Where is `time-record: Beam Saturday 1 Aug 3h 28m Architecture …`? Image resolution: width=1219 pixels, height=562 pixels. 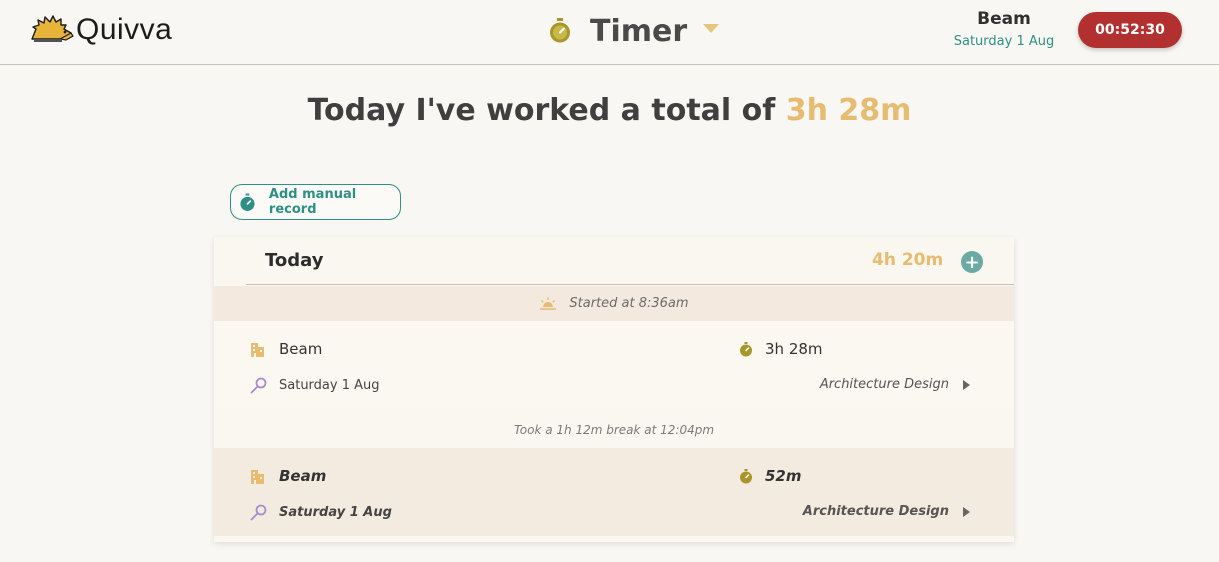
time-record: Beam Saturday 1 Aug 3h 28m Architecture … is located at coordinates (614, 365).